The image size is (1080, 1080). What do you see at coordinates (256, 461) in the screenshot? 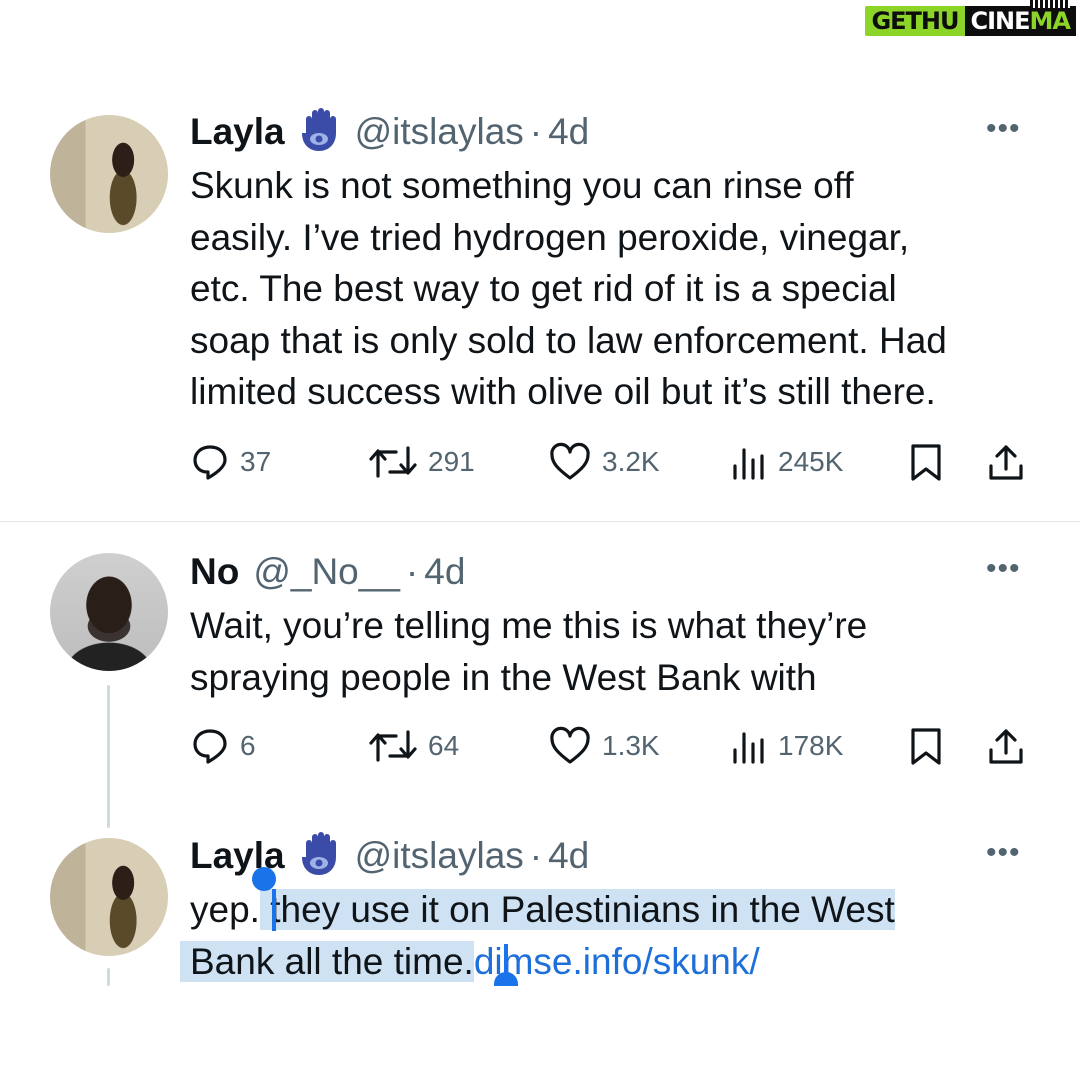
I see `reply-count: 37` at bounding box center [256, 461].